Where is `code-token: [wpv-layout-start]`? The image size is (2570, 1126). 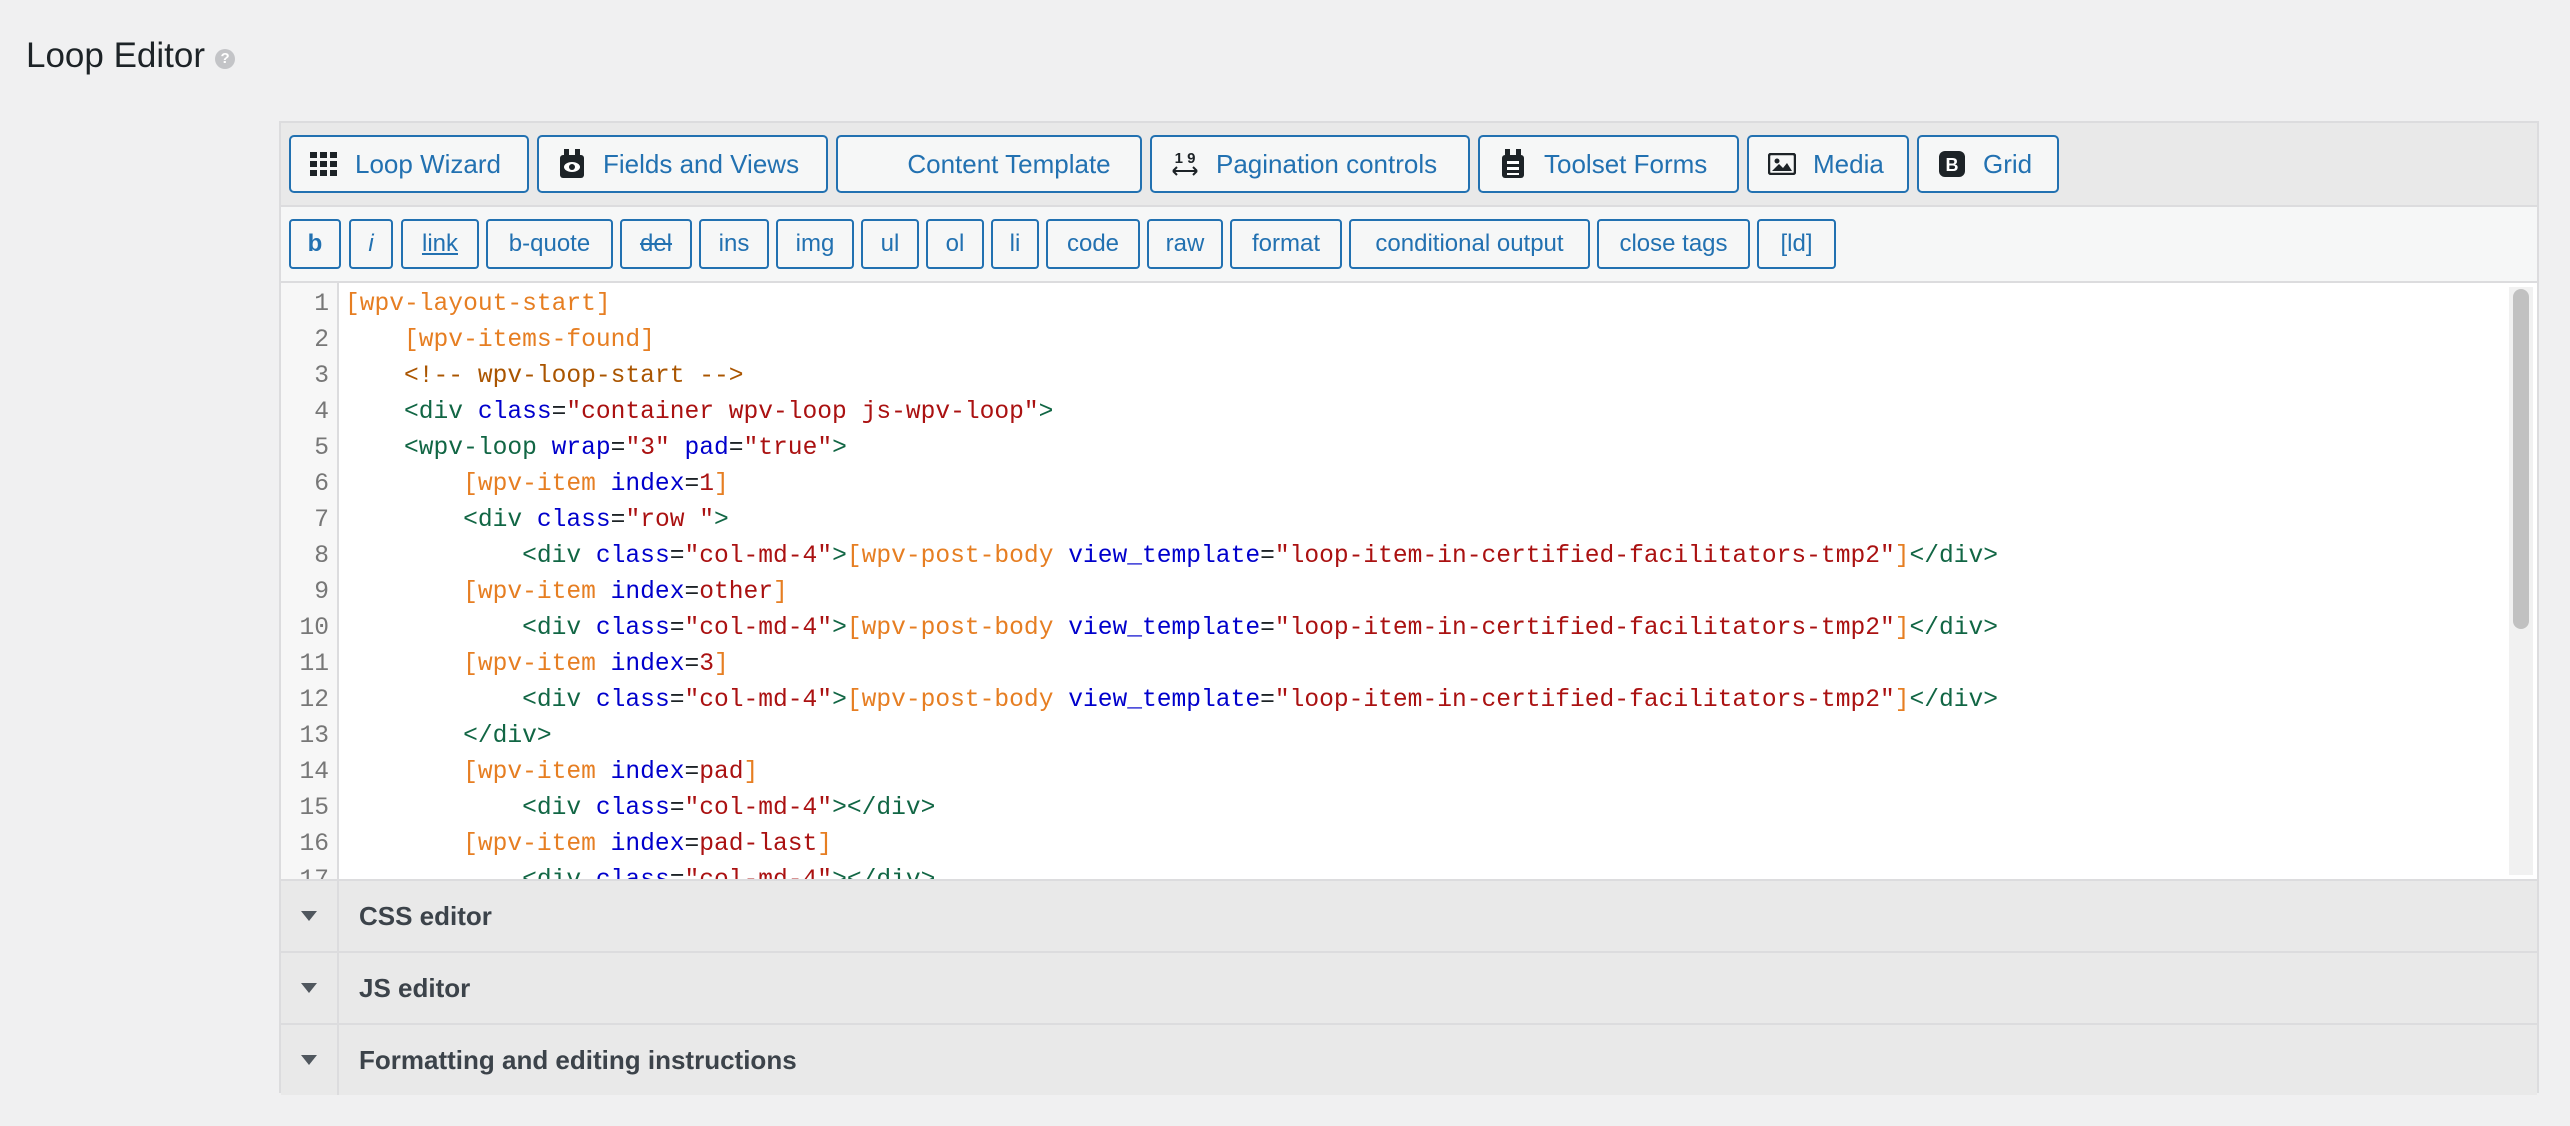
code-token: [wpv-layout-start] is located at coordinates (478, 304).